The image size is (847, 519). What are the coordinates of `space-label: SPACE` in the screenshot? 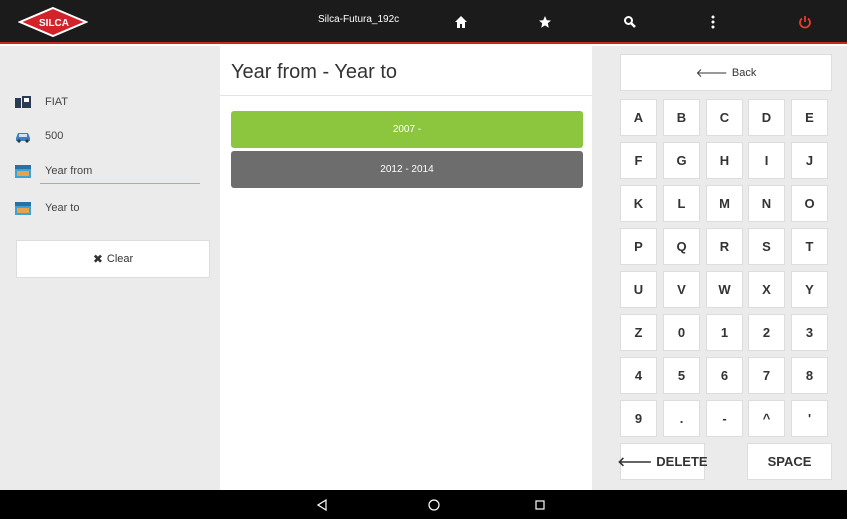 It's located at (789, 461).